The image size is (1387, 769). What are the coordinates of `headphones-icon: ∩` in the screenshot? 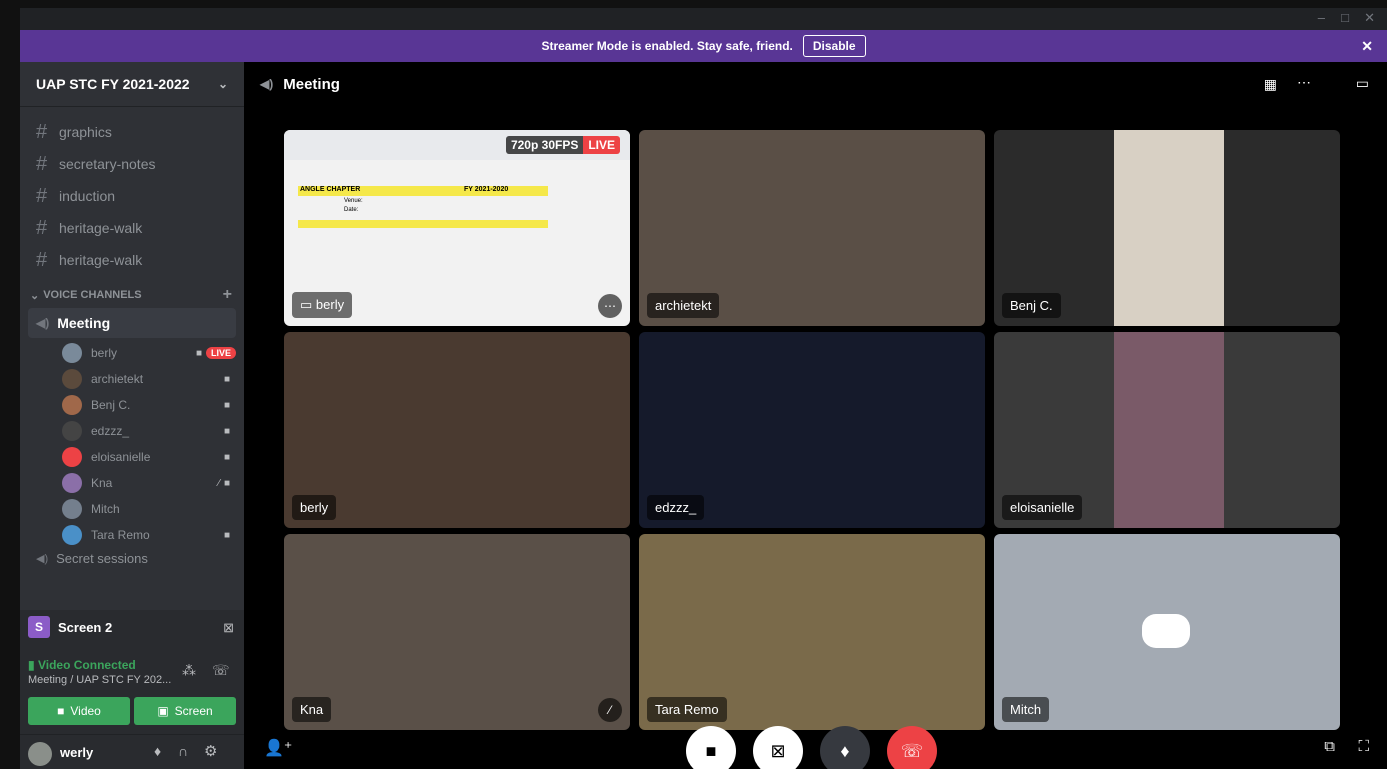 It's located at (183, 751).